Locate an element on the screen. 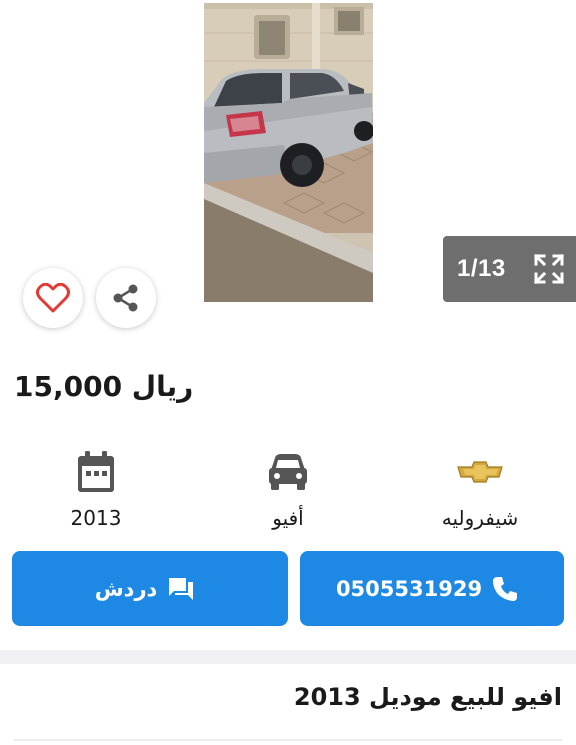 The height and width of the screenshot is (745, 576). phone-icon is located at coordinates (505, 589).